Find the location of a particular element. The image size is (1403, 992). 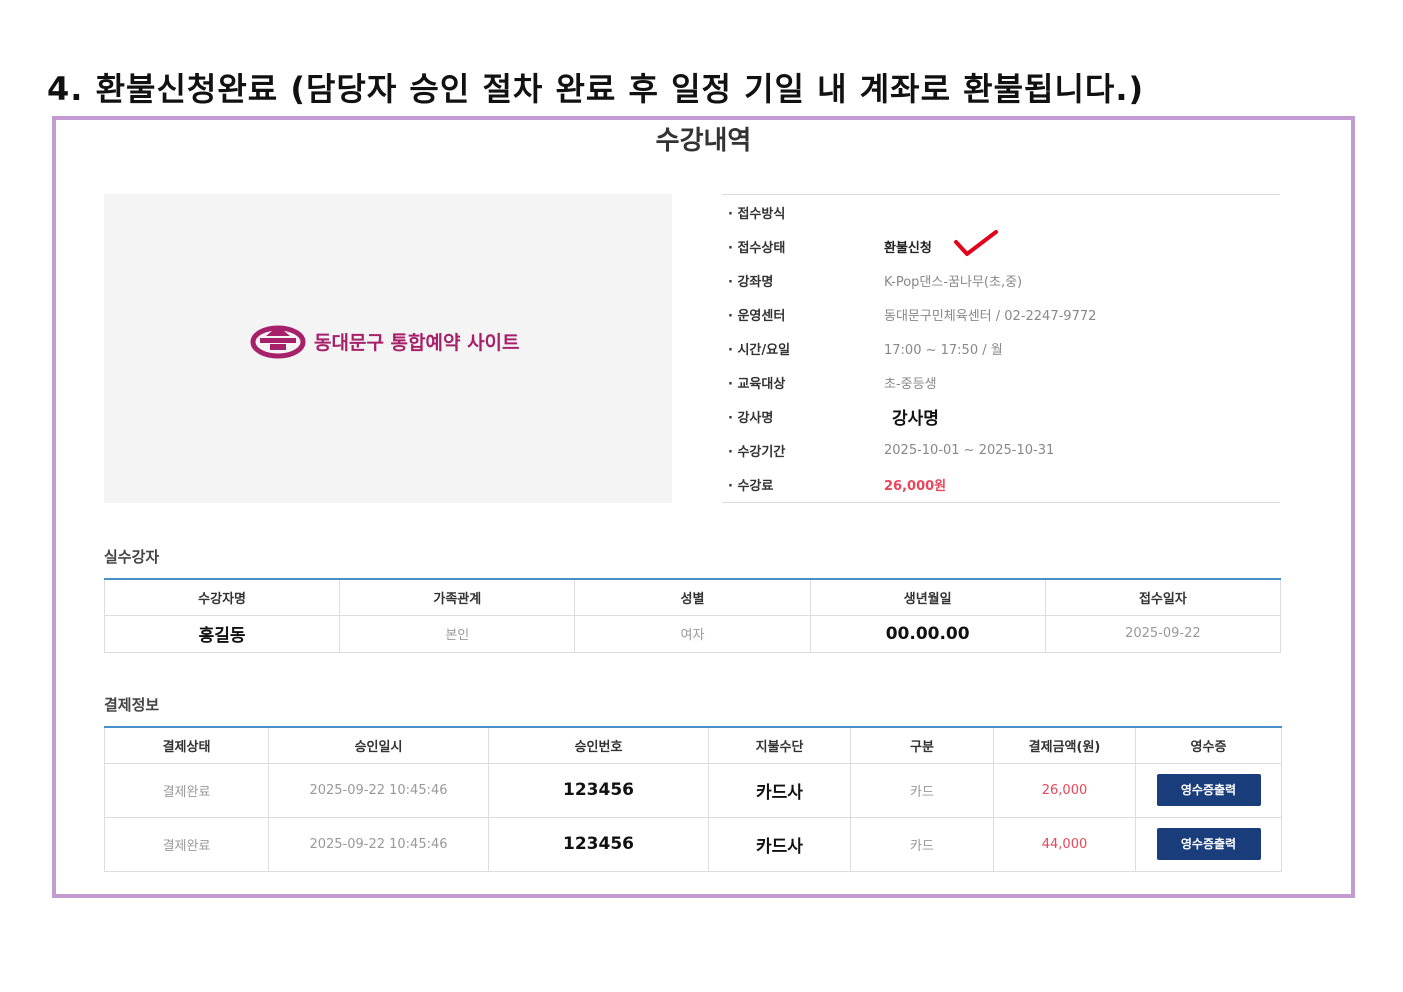

instructor-value: 강사명 is located at coordinates (915, 418).